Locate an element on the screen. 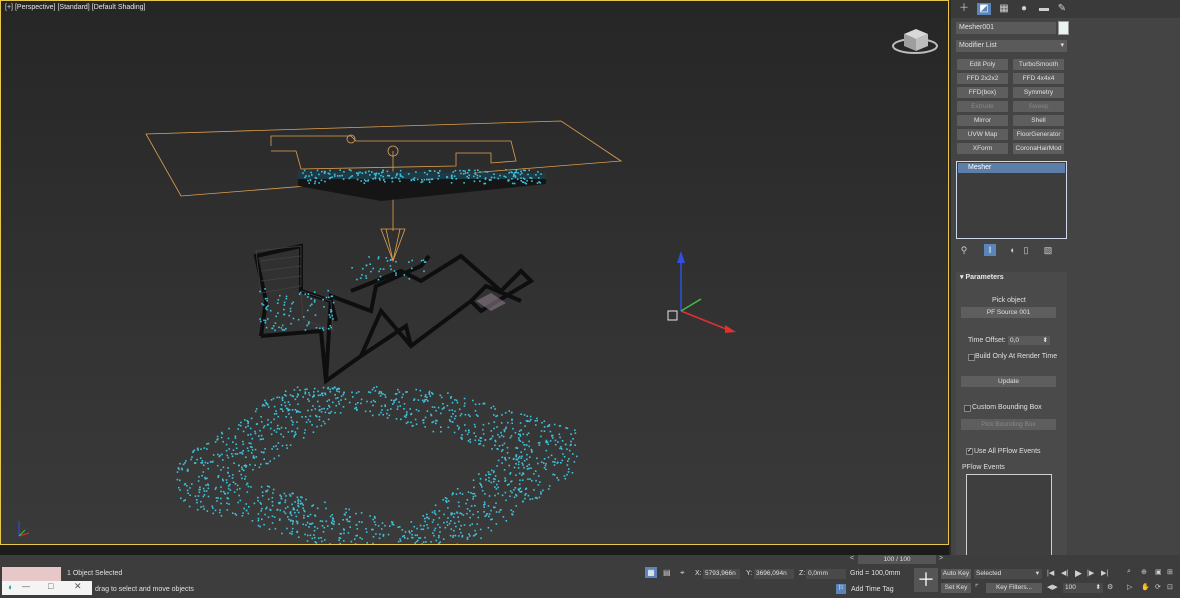 The width and height of the screenshot is (1180, 598). pin-stack-icon: ⚲ is located at coordinates (964, 250).